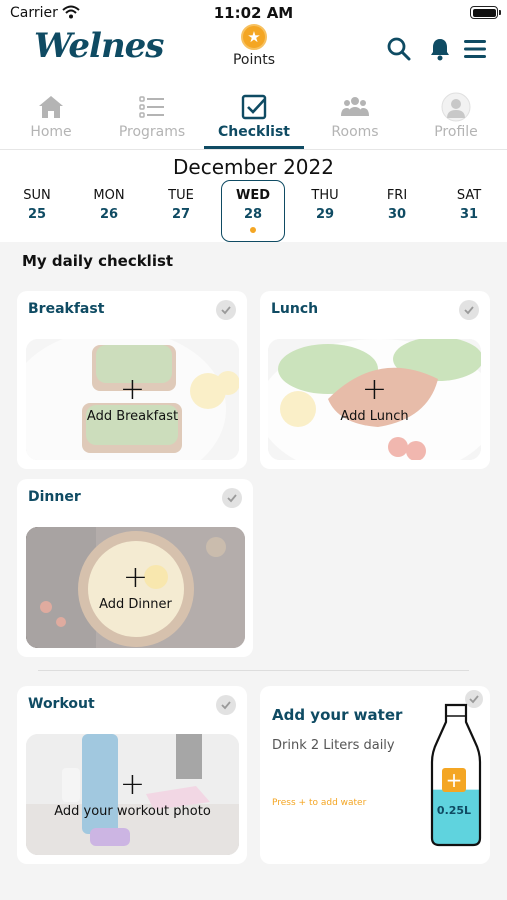  Describe the element at coordinates (337, 715) in the screenshot. I see `water-title: Add your water` at that location.